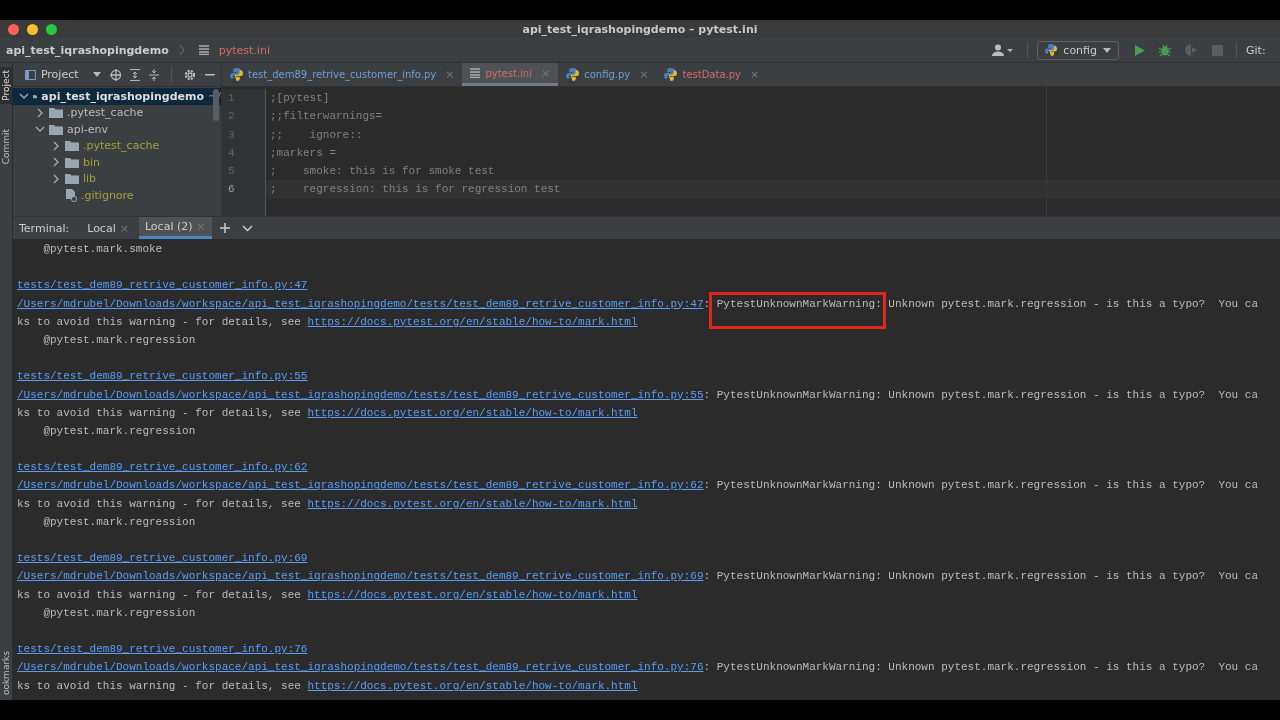 This screenshot has height=720, width=1280. What do you see at coordinates (303, 153) in the screenshot?
I see `code-line: ;markers =` at bounding box center [303, 153].